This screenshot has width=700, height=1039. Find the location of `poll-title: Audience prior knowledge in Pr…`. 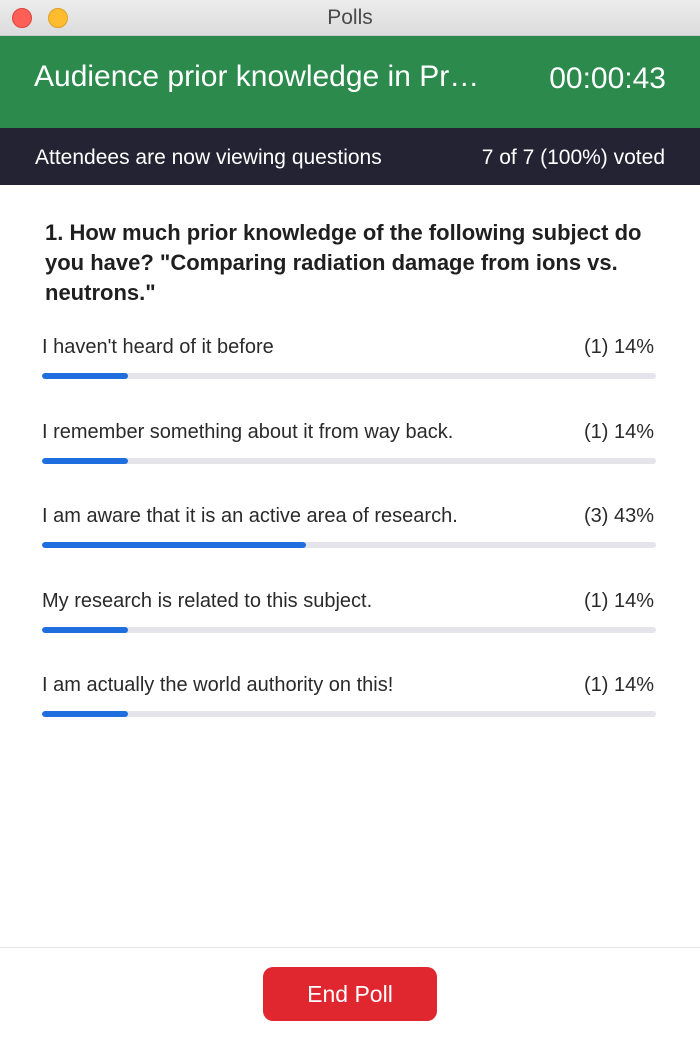

poll-title: Audience prior knowledge in Pr… is located at coordinates (257, 76).